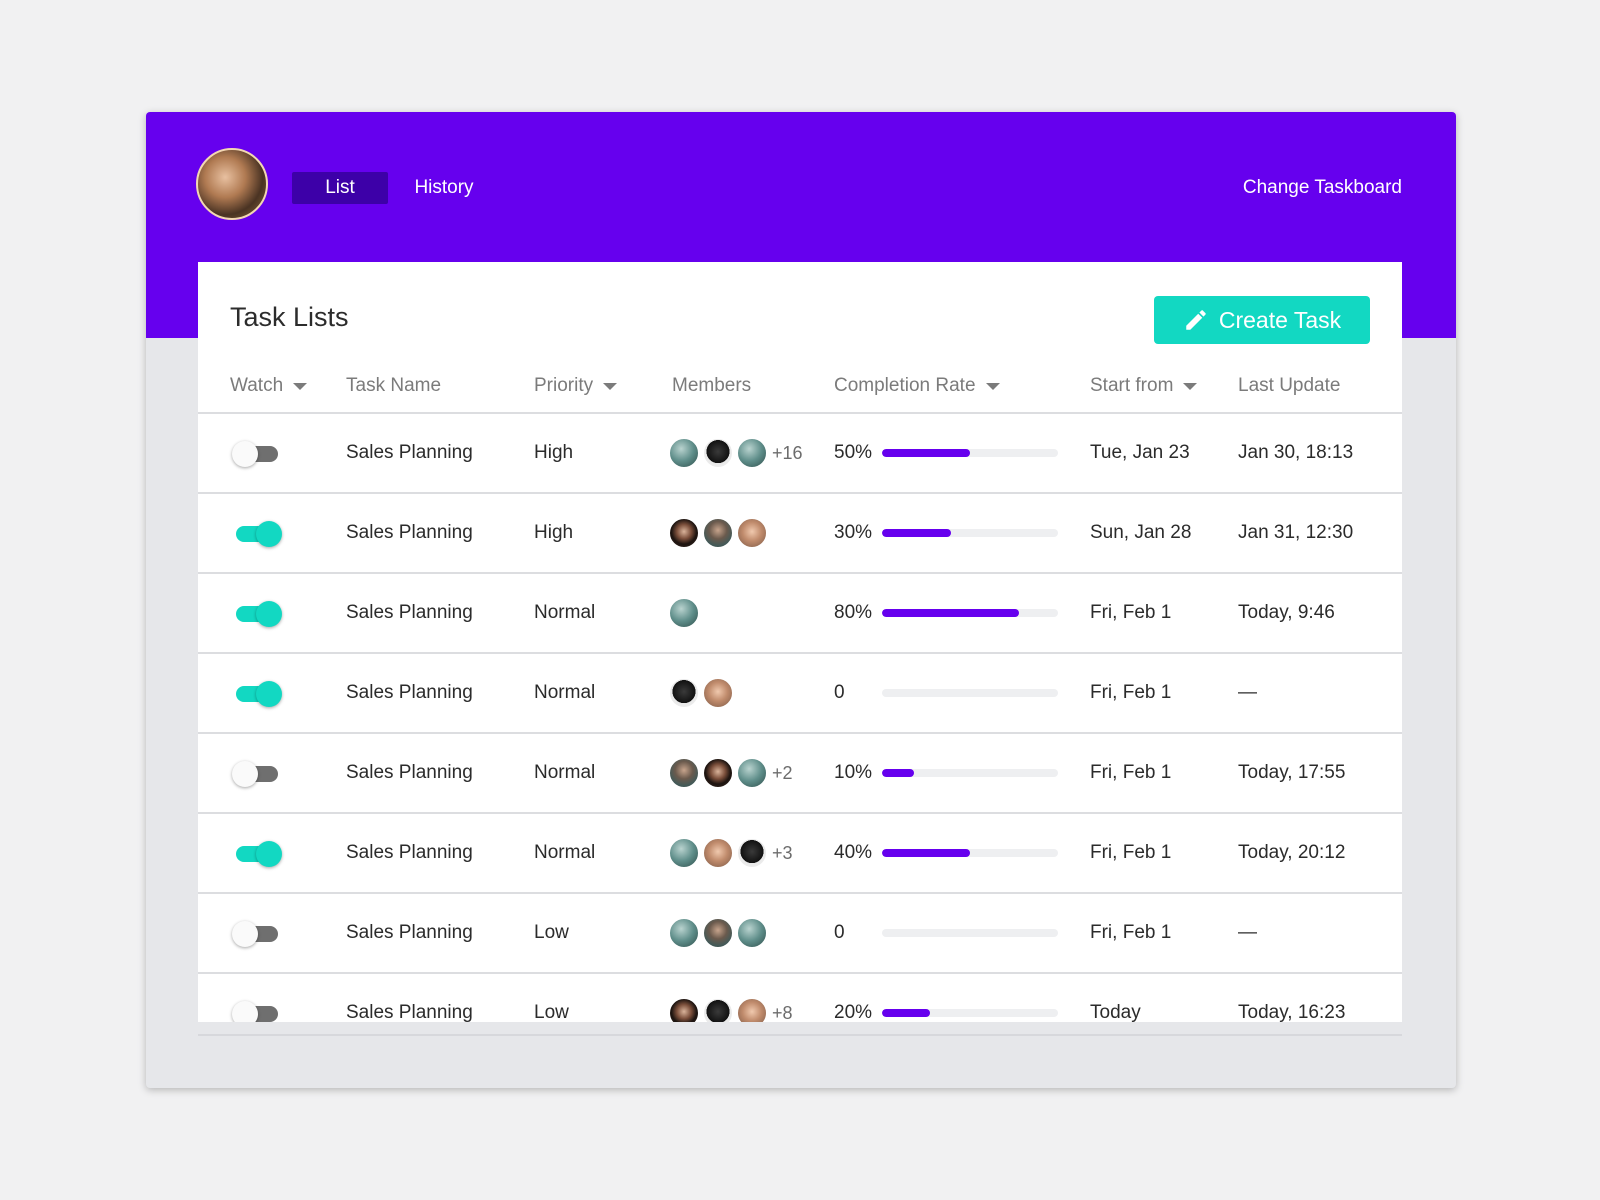 This screenshot has width=1600, height=1200. I want to click on members-group: +16, so click(735, 453).